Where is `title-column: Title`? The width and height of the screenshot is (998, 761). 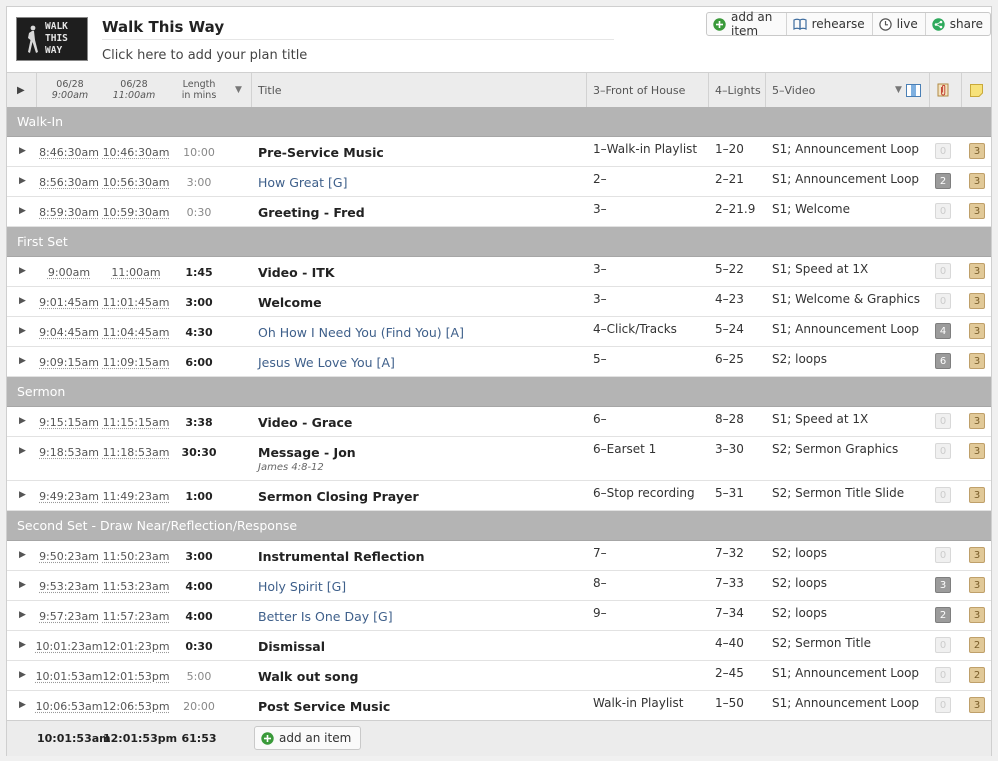
title-column: Title is located at coordinates (270, 90).